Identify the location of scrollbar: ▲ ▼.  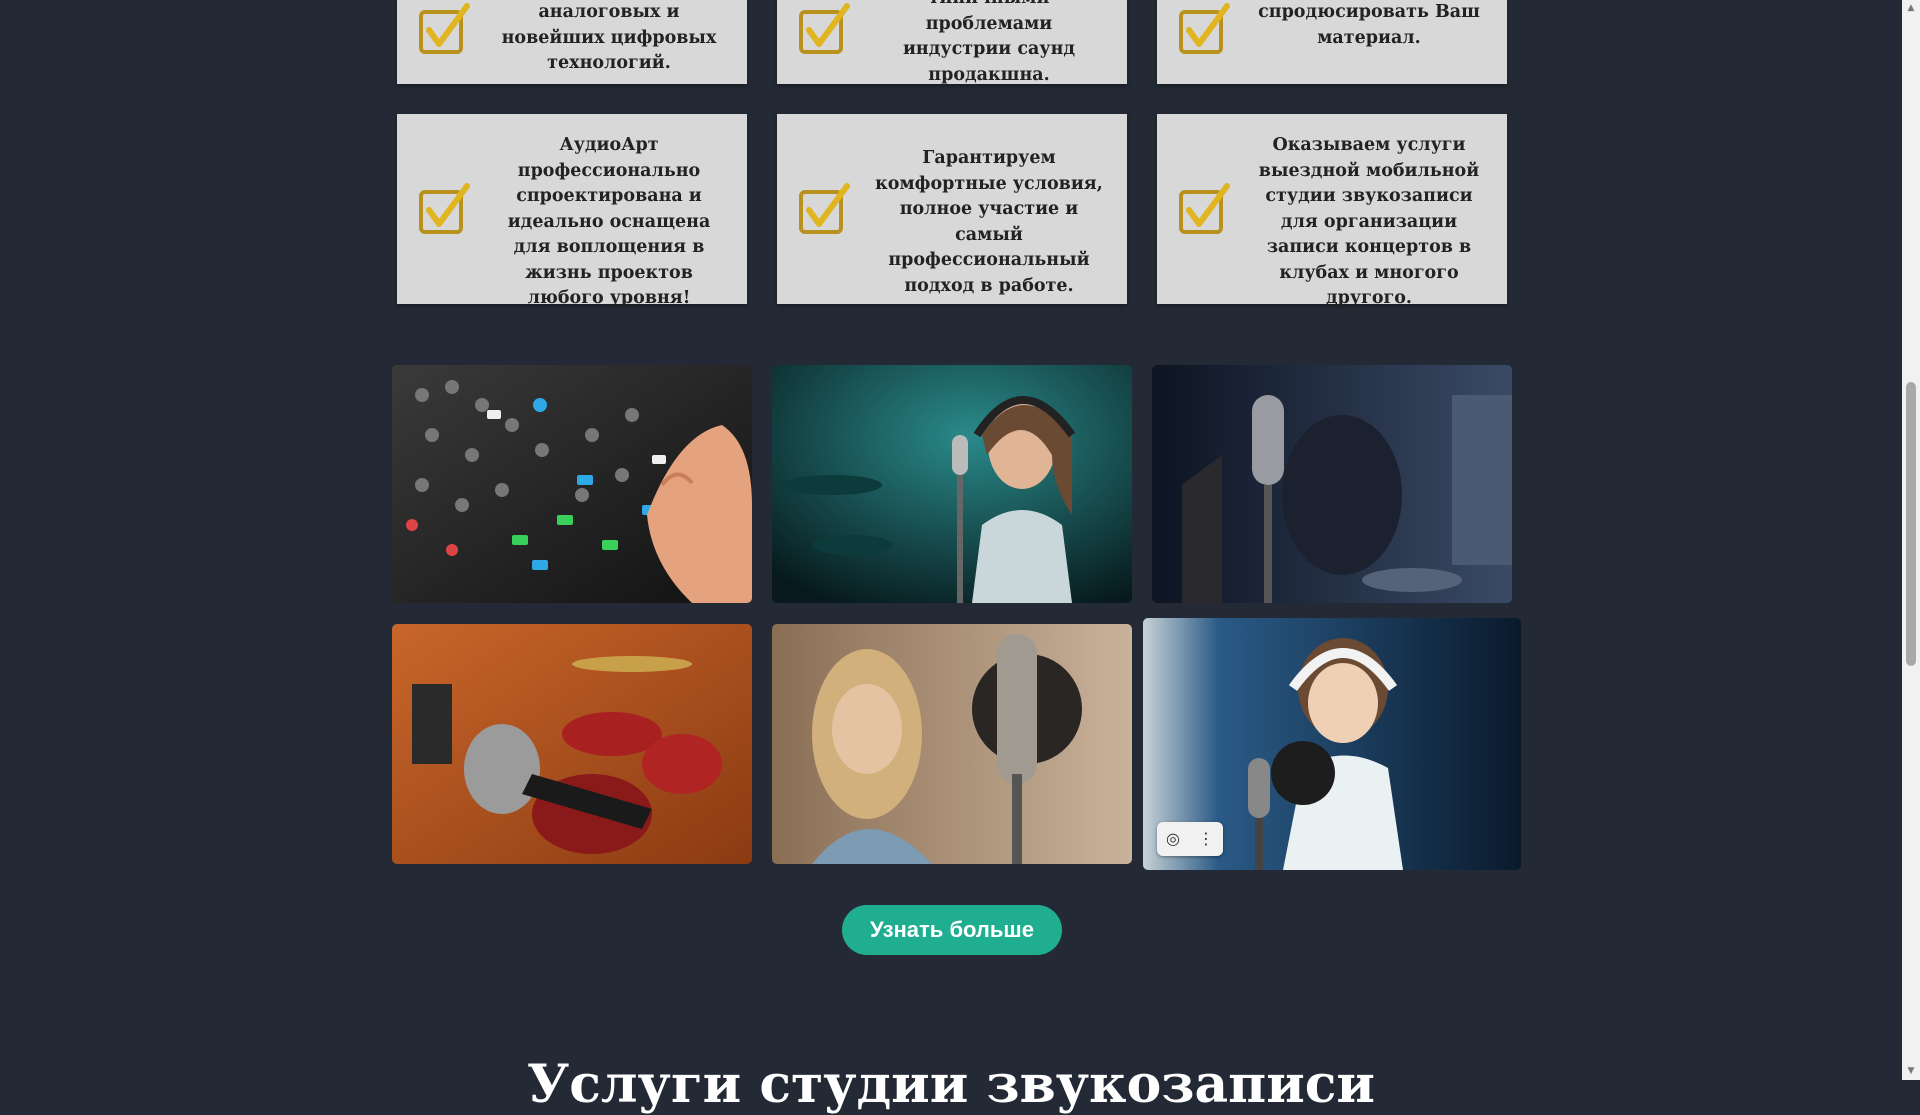
(1911, 540).